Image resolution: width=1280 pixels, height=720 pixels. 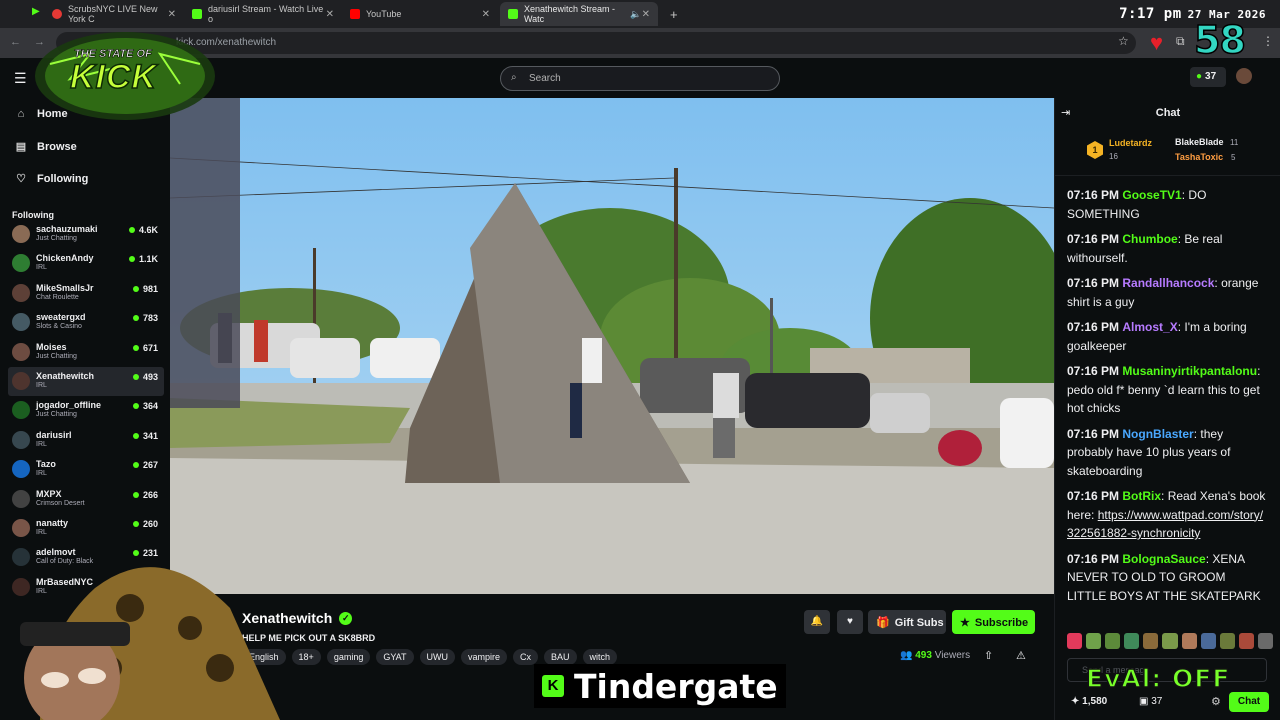 I want to click on user-avatar, so click(x=1244, y=76).